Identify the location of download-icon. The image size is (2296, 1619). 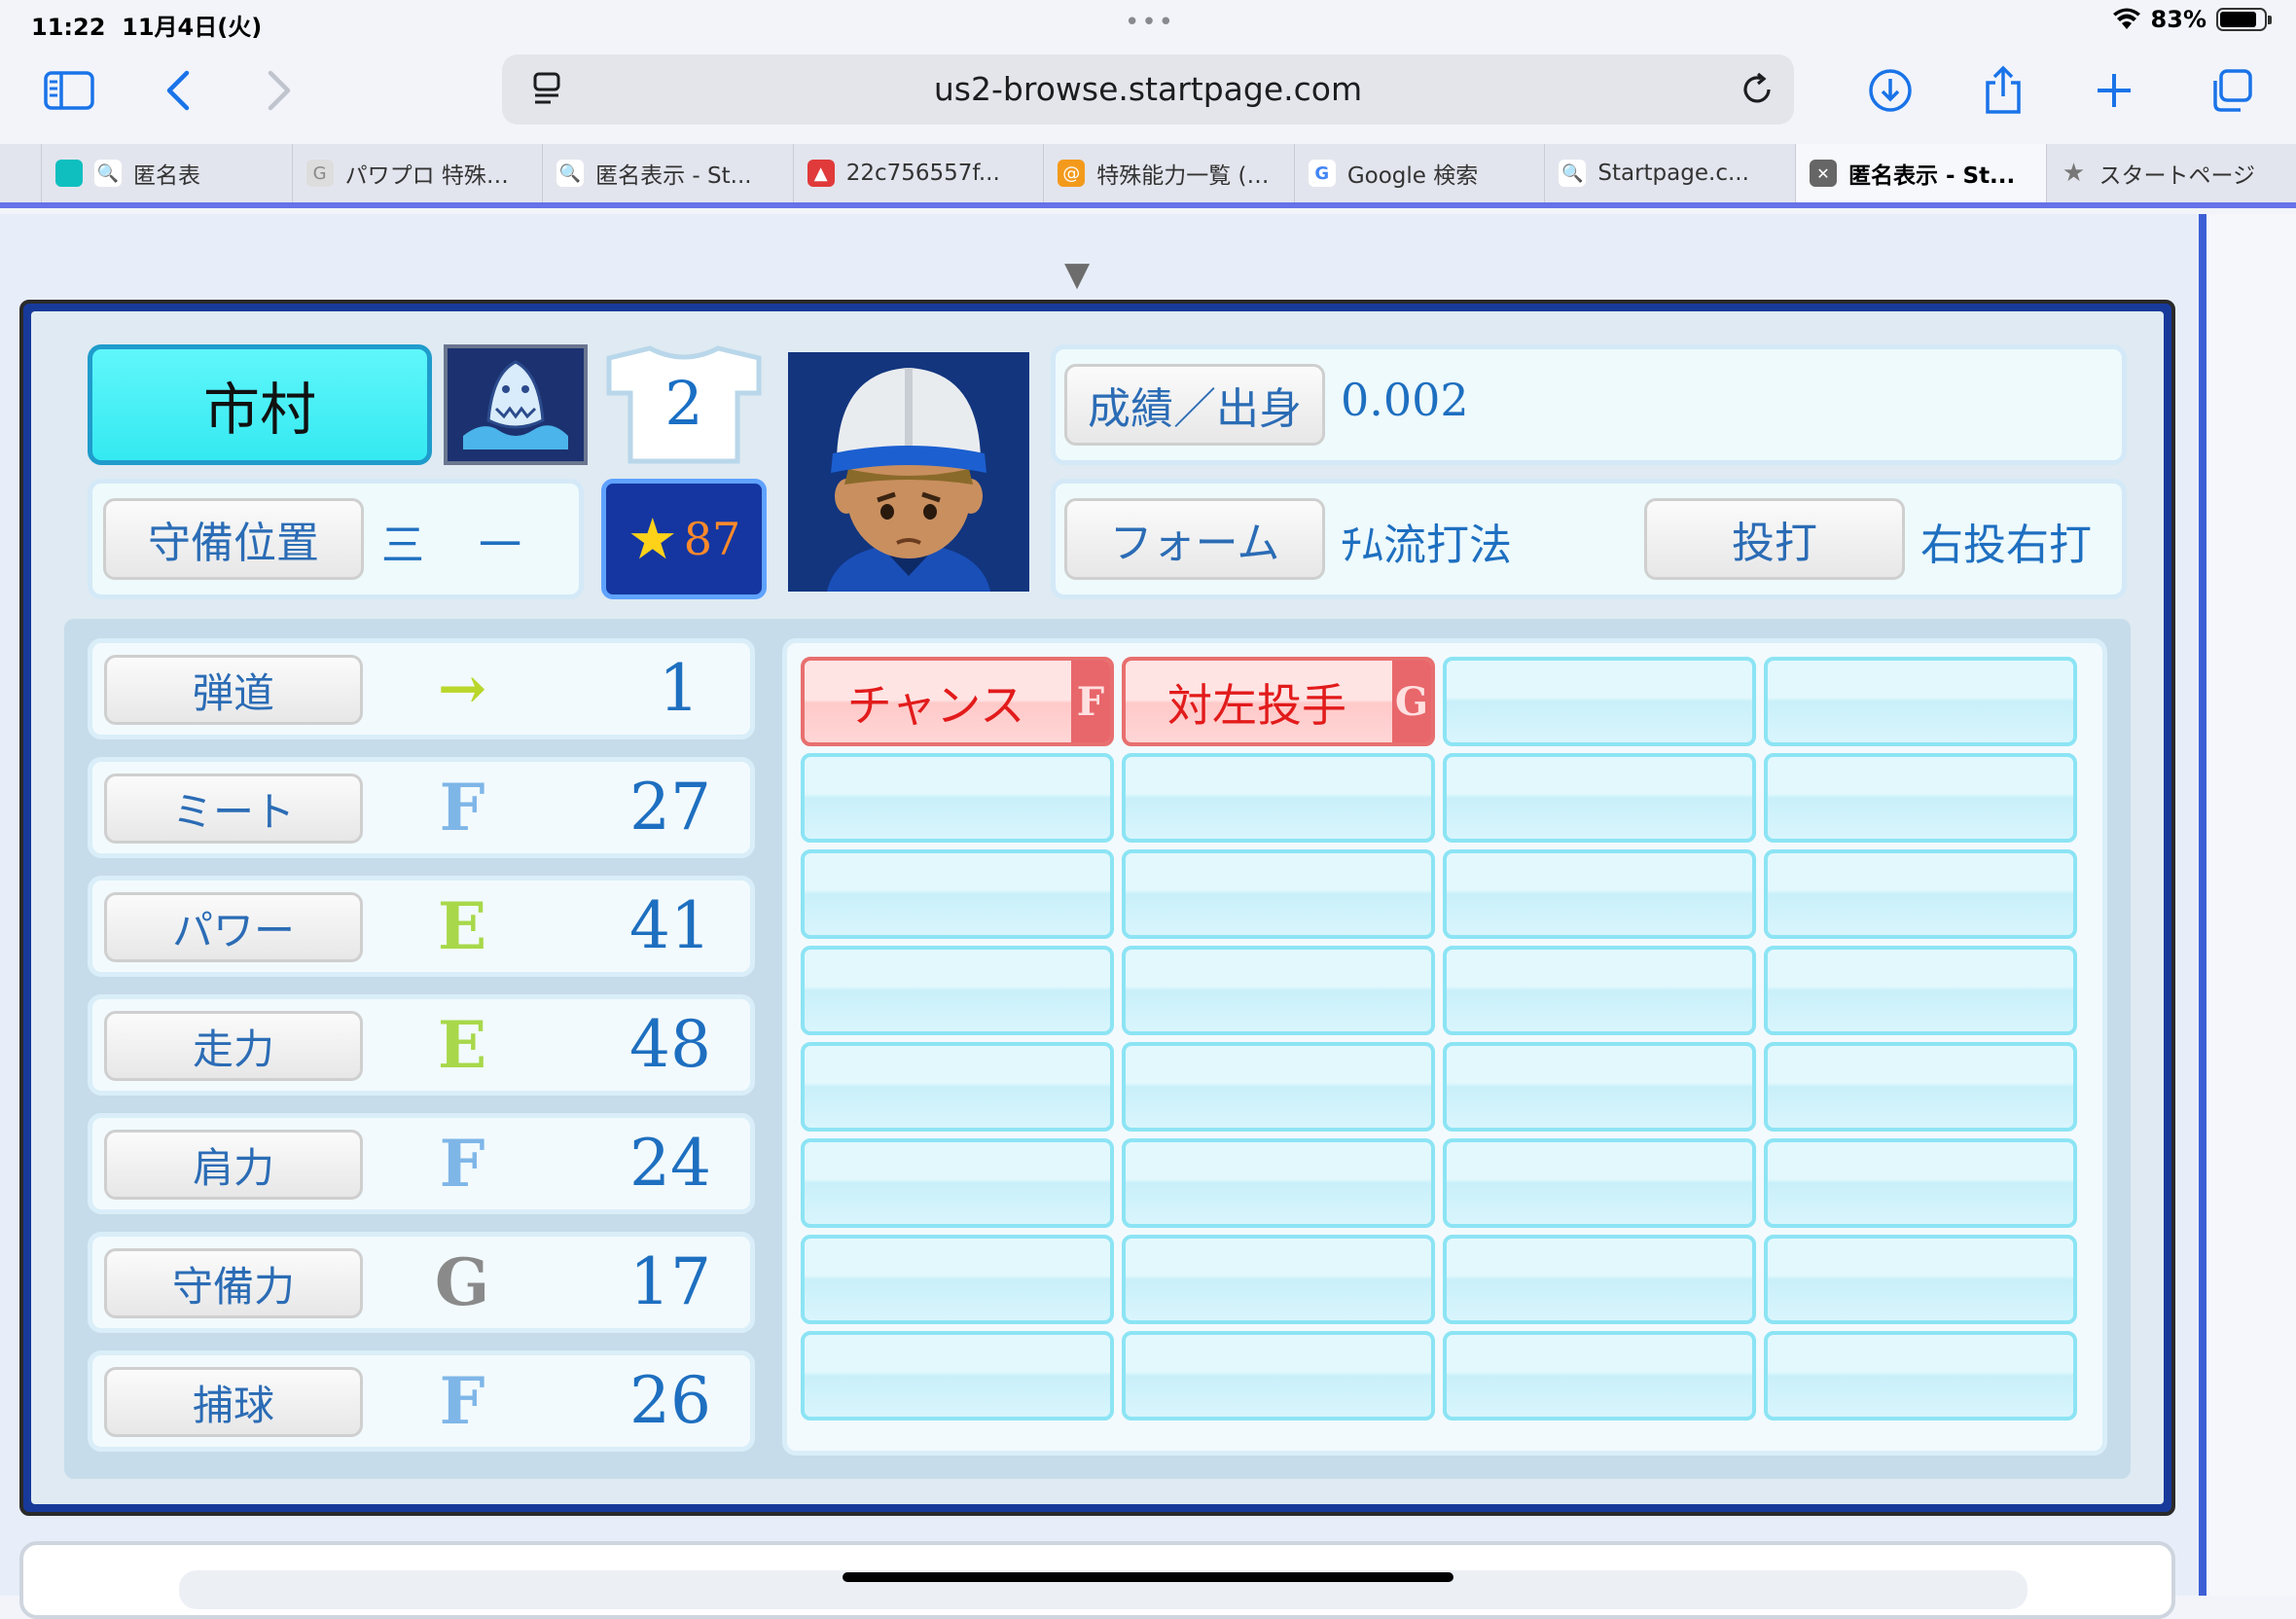
(1890, 90).